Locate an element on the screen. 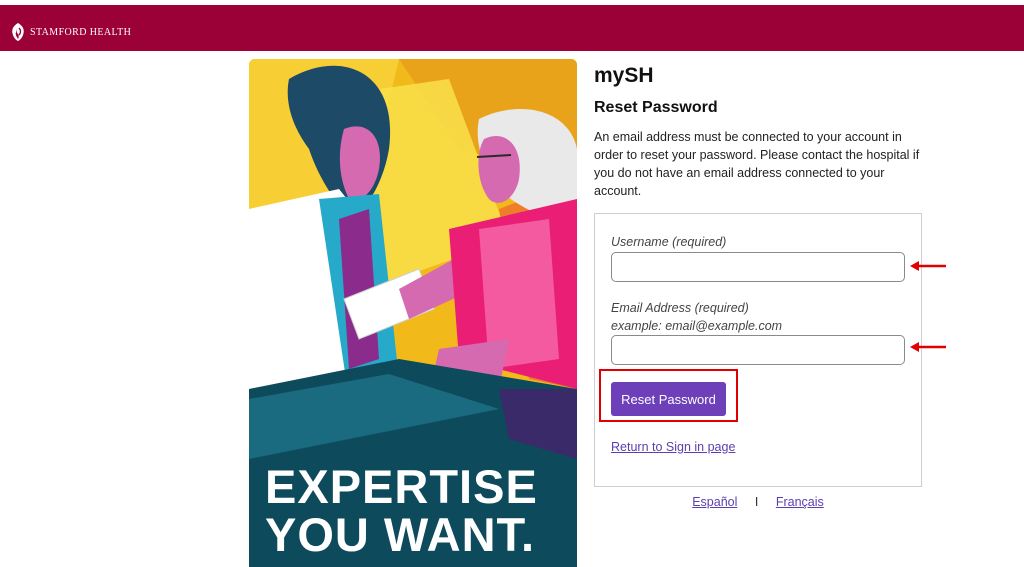 This screenshot has height=567, width=1024. top-banner: Stamford Health is located at coordinates (512, 28).